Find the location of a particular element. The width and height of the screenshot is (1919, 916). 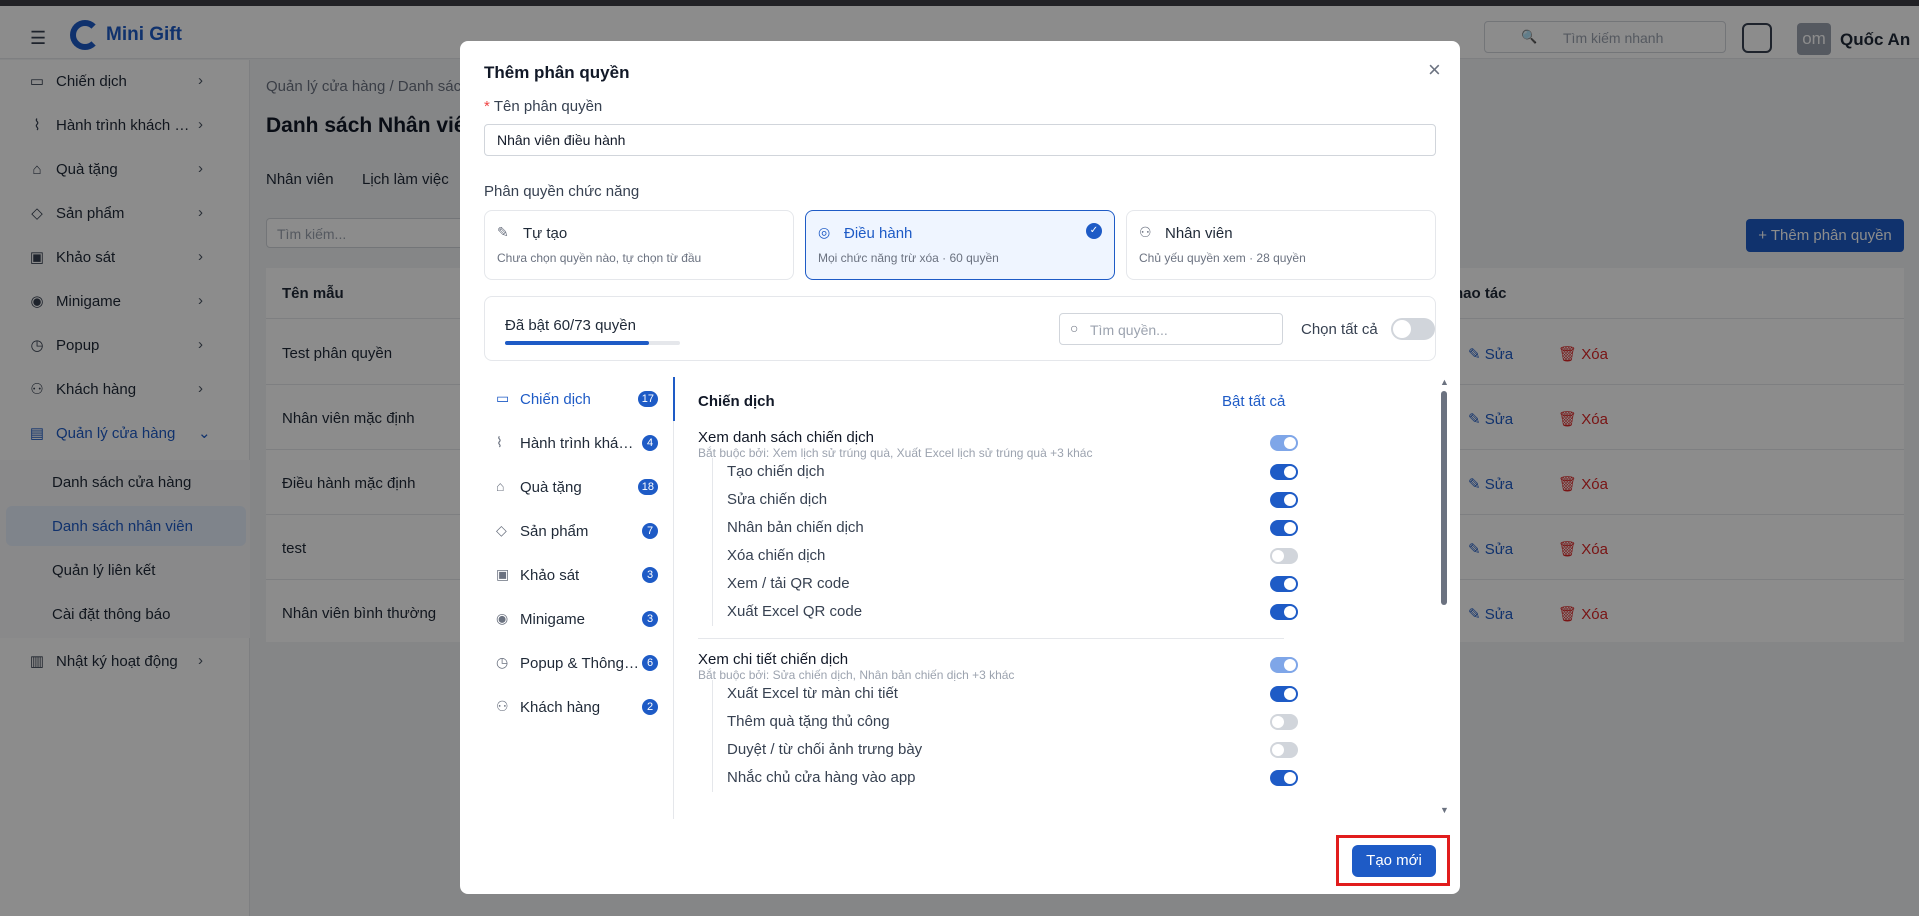

category-count-badge: 4 is located at coordinates (650, 443).